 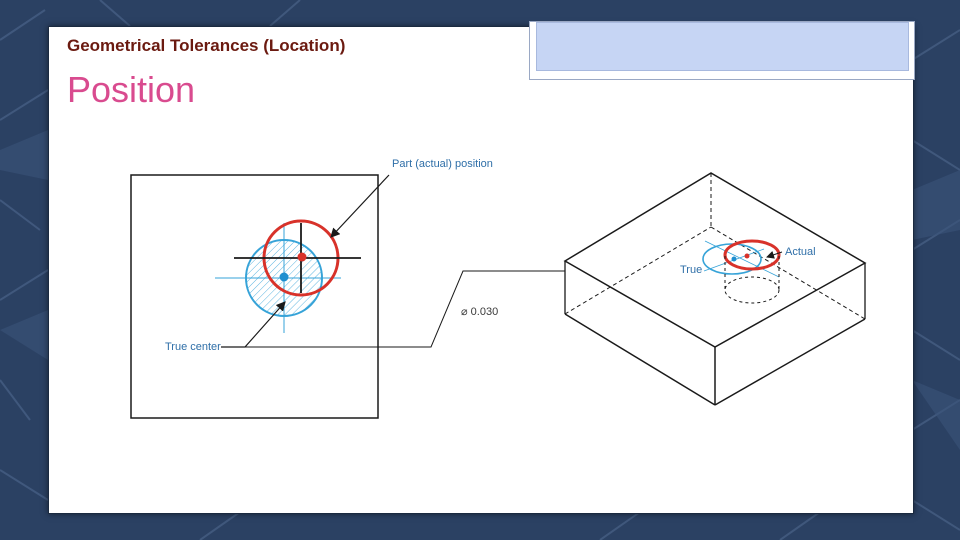 What do you see at coordinates (360, 206) in the screenshot?
I see `part-position-leader` at bounding box center [360, 206].